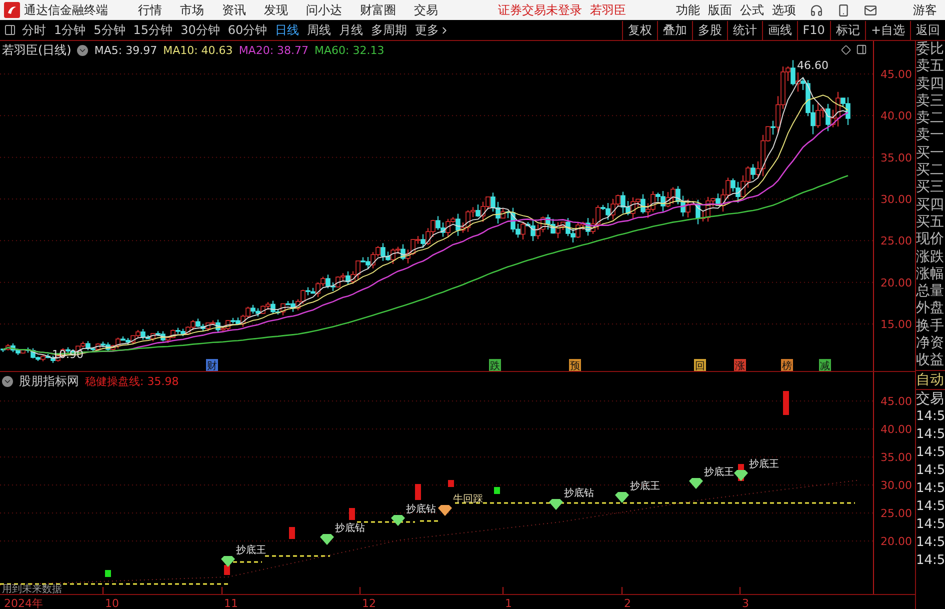 The image size is (945, 609). What do you see at coordinates (887, 30) in the screenshot?
I see `toolbar-button: +自选` at bounding box center [887, 30].